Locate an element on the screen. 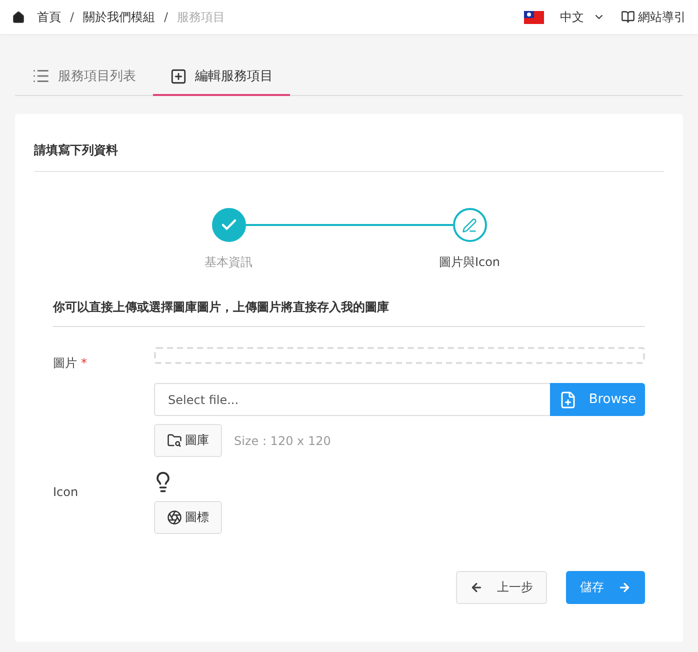 This screenshot has height=652, width=698. tab: 編輯服務項目 is located at coordinates (221, 77).